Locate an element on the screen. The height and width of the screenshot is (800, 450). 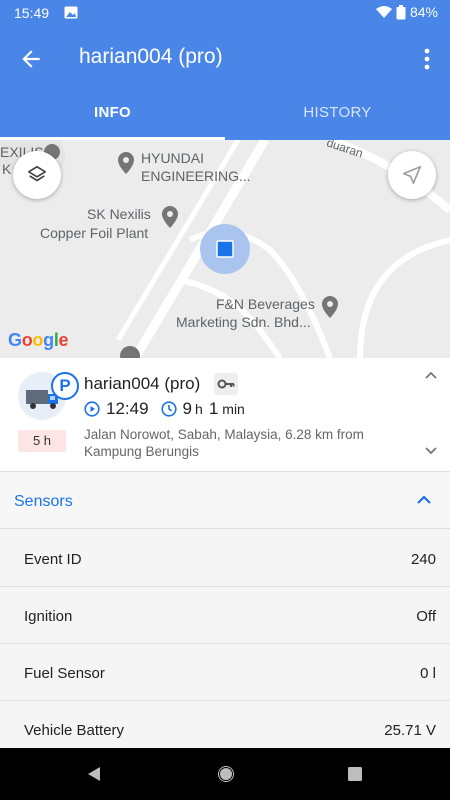
timer-icon is located at coordinates (168, 409).